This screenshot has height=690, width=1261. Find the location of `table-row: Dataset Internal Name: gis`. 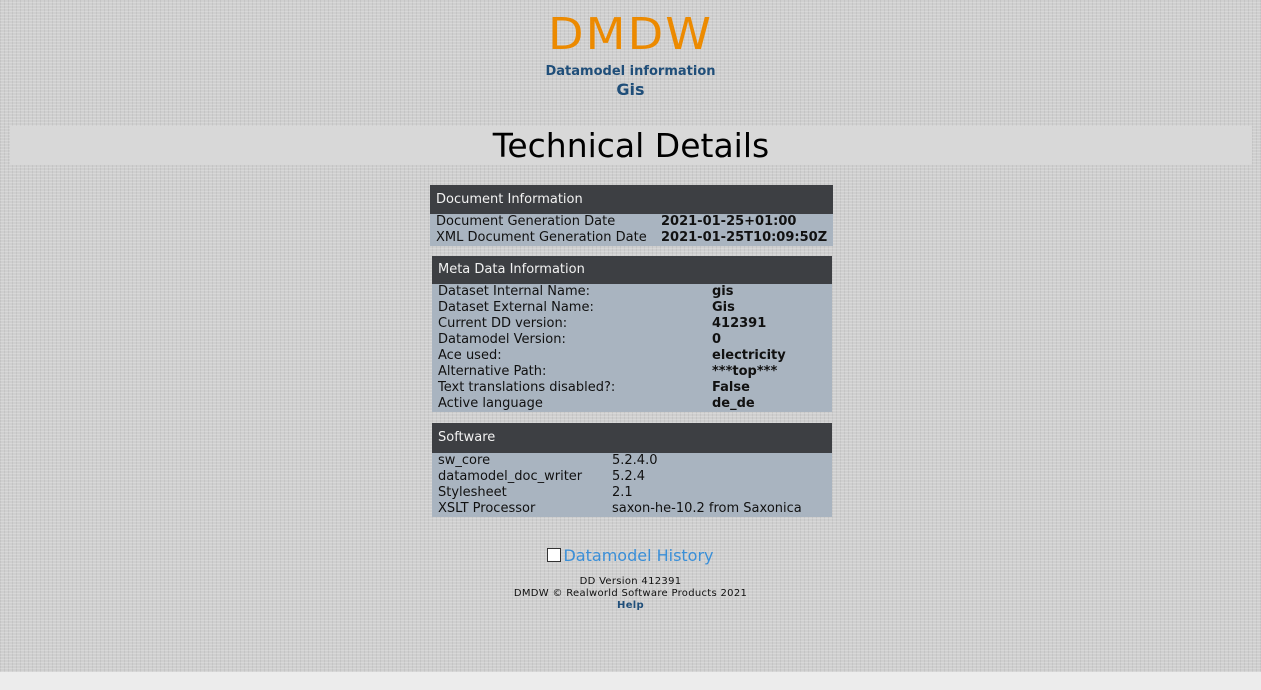

table-row: Dataset Internal Name: gis is located at coordinates (632, 292).